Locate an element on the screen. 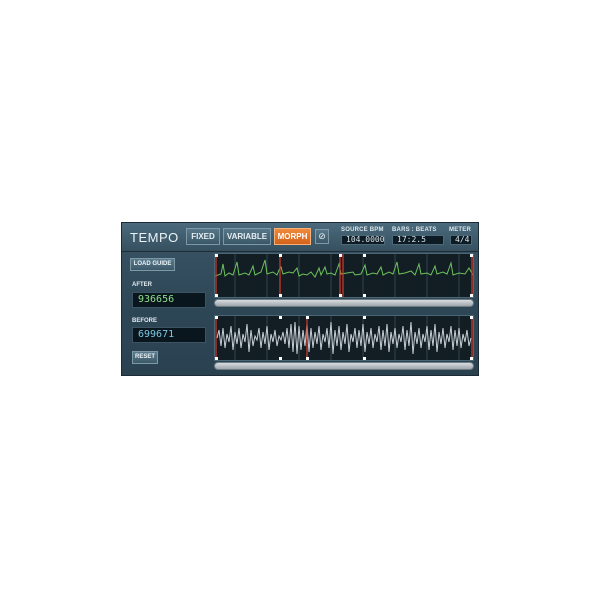 Image resolution: width=600 pixels, height=600 pixels. before-label: BEFORE is located at coordinates (145, 321).